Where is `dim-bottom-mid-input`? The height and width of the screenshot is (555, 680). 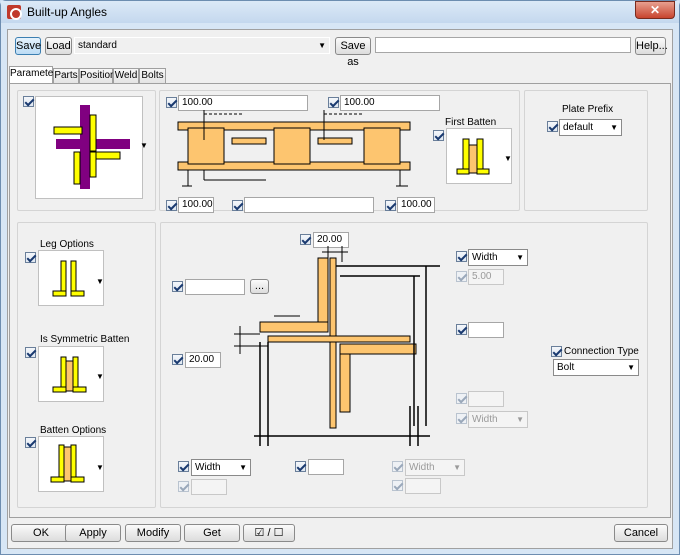
dim-bottom-mid-input is located at coordinates (309, 205).